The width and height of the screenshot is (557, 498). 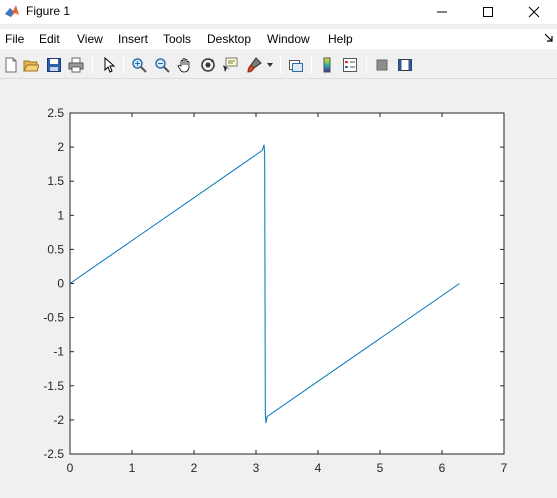 What do you see at coordinates (60, 284) in the screenshot?
I see `y-tick-label: 0` at bounding box center [60, 284].